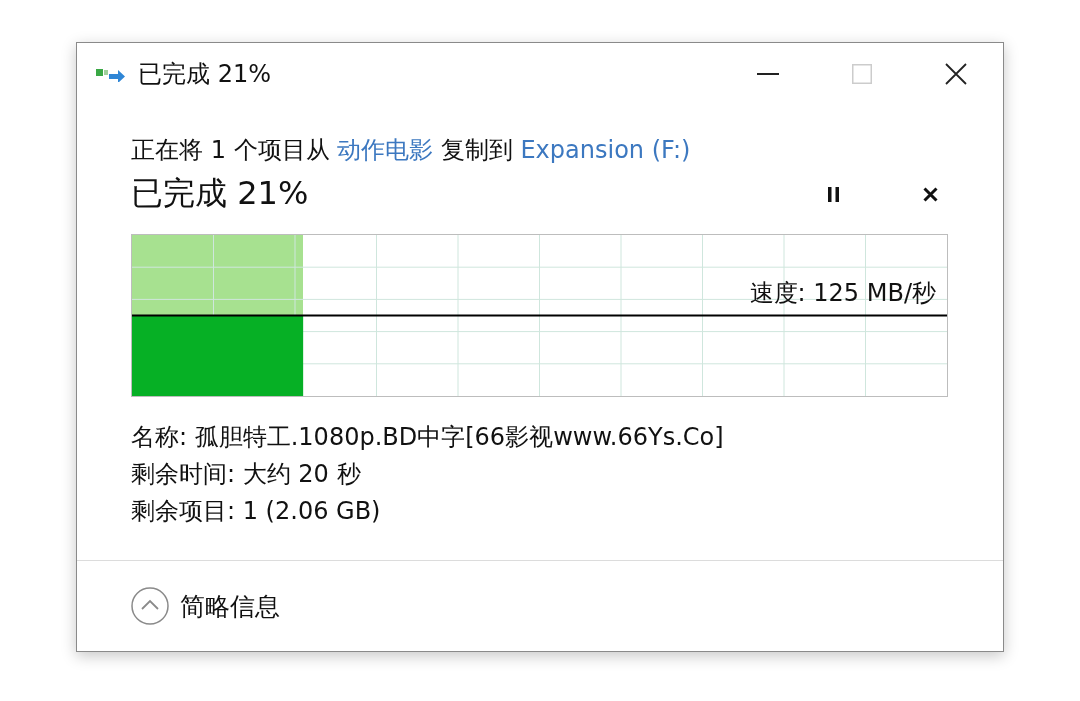 This screenshot has width=1080, height=701. Describe the element at coordinates (842, 293) in the screenshot. I see `speed-label: 速度: 125 MB/秒` at that location.